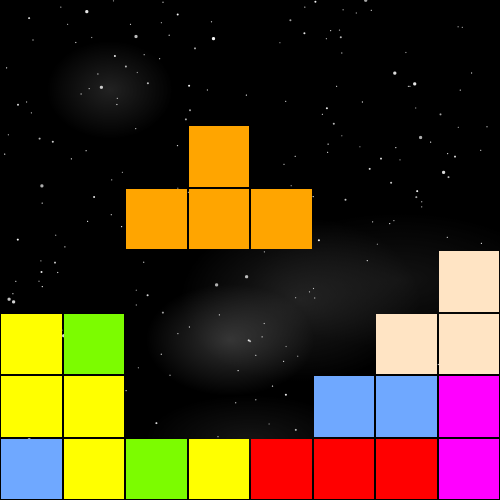 Image resolution: width=500 pixels, height=500 pixels. I want to click on settled-block-red, so click(406, 468).